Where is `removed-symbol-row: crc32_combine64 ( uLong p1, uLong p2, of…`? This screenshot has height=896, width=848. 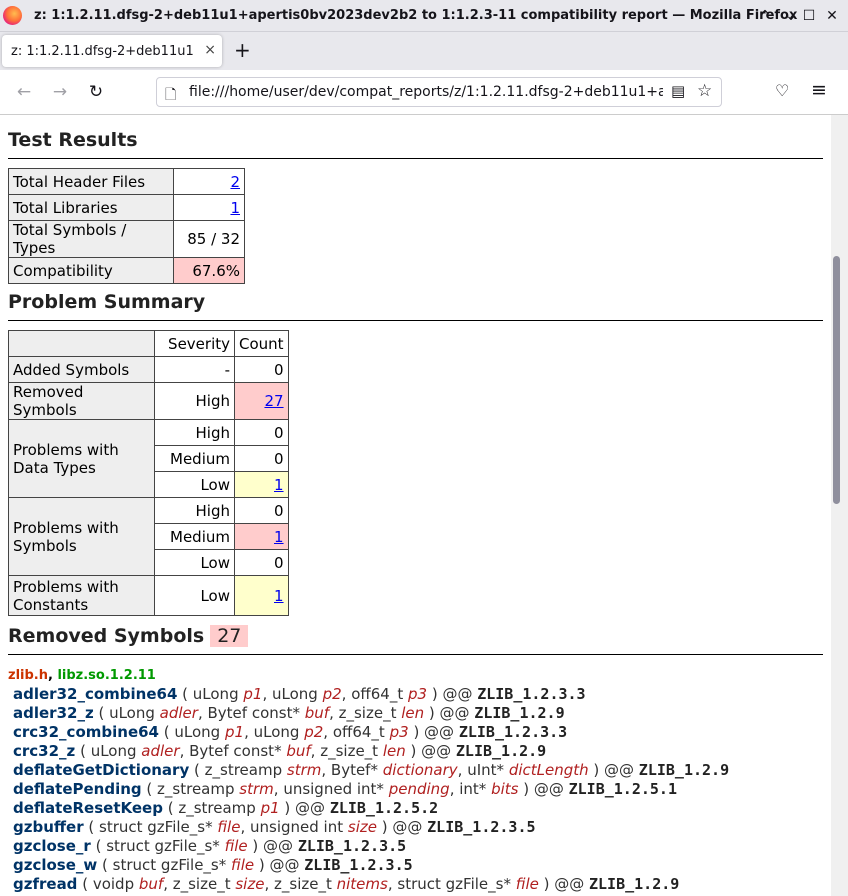 removed-symbol-row: crc32_combine64 ( uLong p1, uLong p2, of… is located at coordinates (290, 732).